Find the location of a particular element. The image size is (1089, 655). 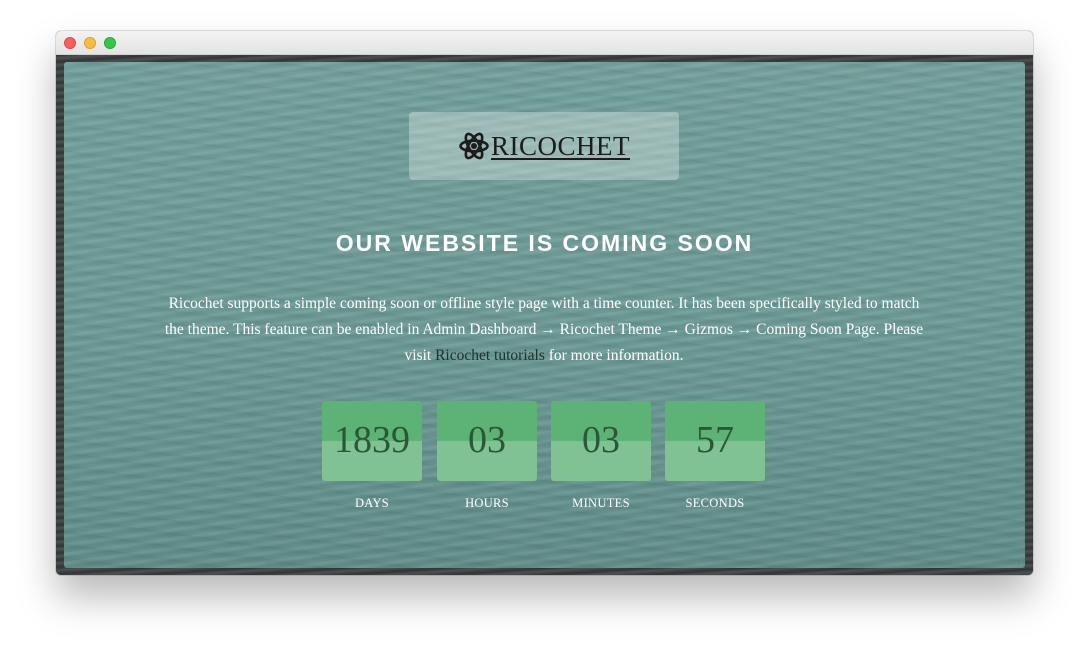

countdown-days: 1839 DAYS is located at coordinates (372, 456).